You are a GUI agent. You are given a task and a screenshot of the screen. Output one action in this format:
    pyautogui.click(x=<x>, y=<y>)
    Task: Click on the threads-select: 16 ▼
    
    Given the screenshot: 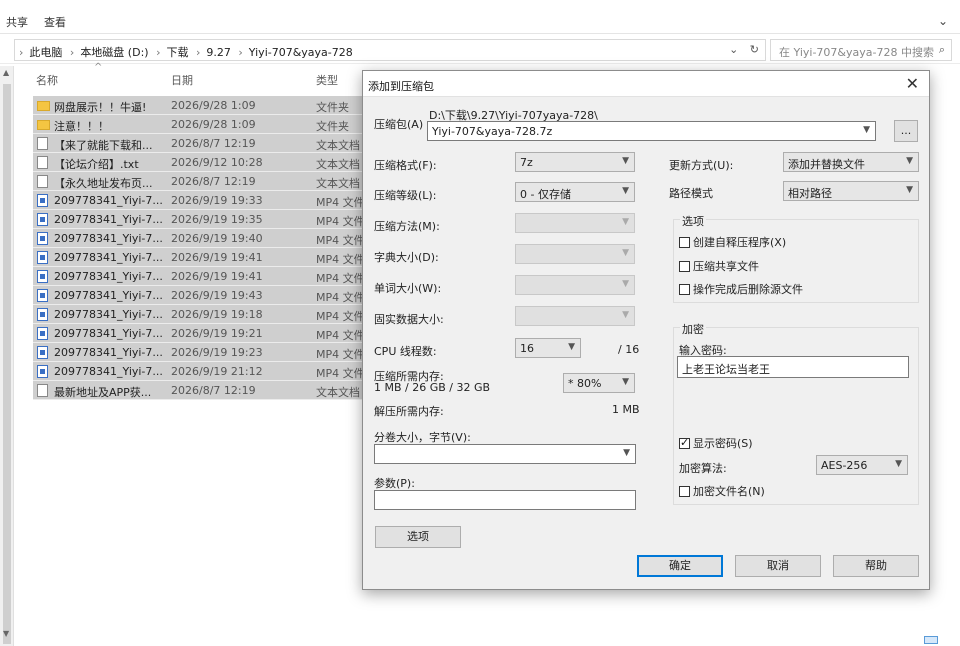 What is the action you would take?
    pyautogui.click(x=548, y=348)
    